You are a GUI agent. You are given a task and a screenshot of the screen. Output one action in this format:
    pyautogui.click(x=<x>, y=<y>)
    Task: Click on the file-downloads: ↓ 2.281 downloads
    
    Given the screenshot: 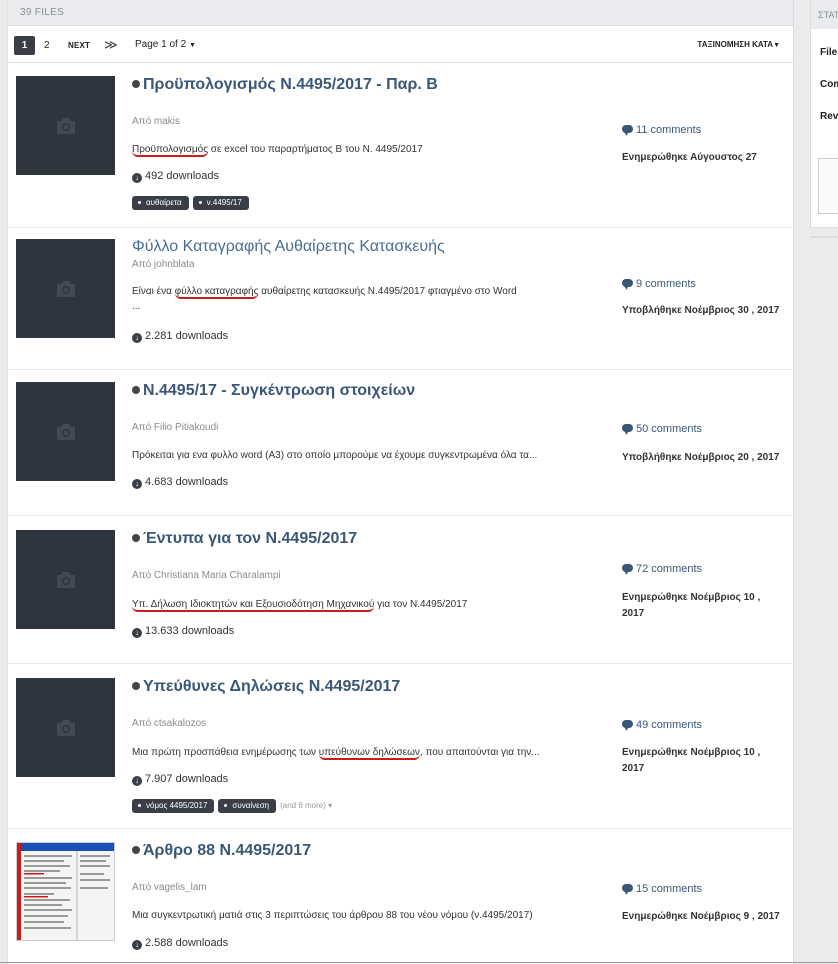 What is the action you would take?
    pyautogui.click(x=180, y=336)
    